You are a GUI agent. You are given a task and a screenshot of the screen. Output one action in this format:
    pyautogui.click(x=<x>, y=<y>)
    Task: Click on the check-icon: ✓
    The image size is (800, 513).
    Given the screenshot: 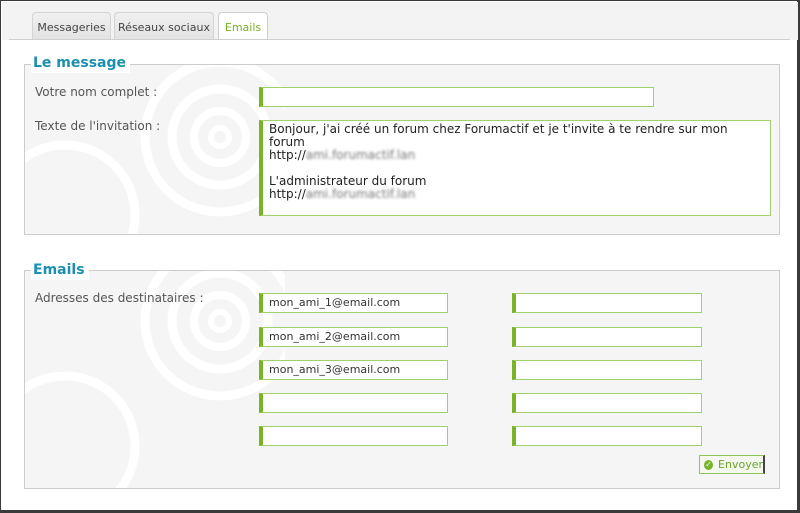 What is the action you would take?
    pyautogui.click(x=709, y=464)
    